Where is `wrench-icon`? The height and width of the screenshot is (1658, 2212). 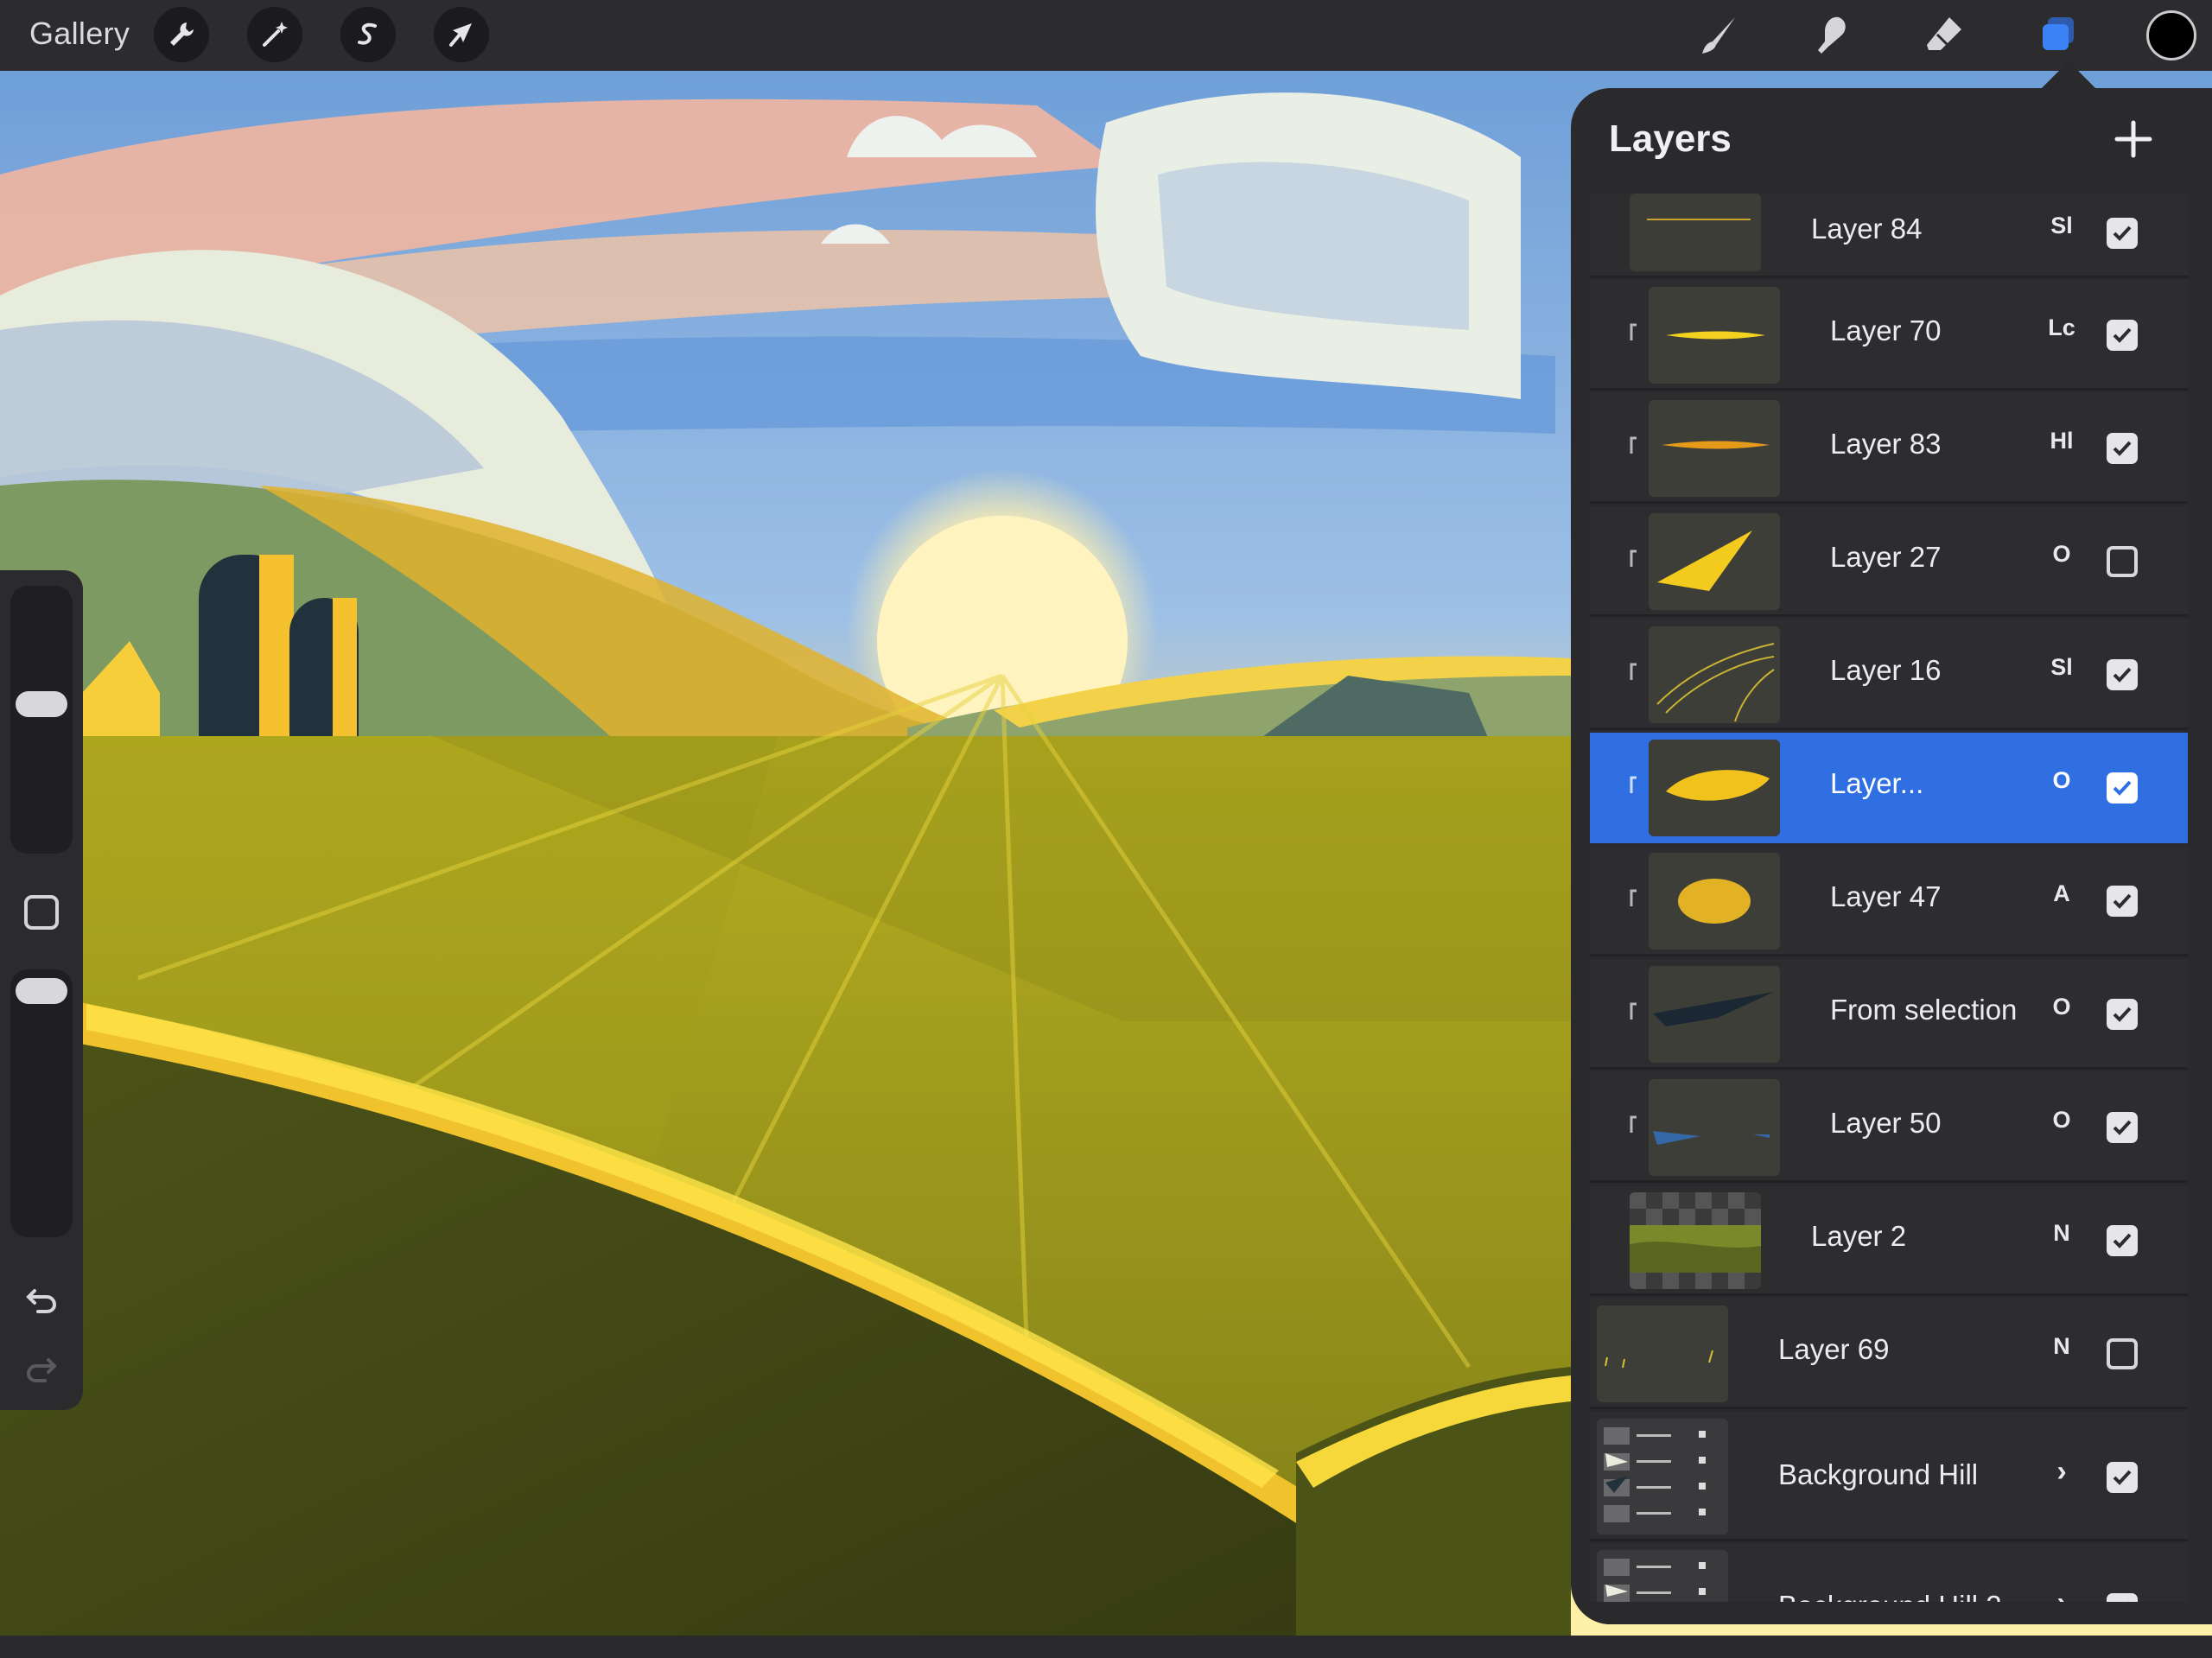
wrench-icon is located at coordinates (181, 34).